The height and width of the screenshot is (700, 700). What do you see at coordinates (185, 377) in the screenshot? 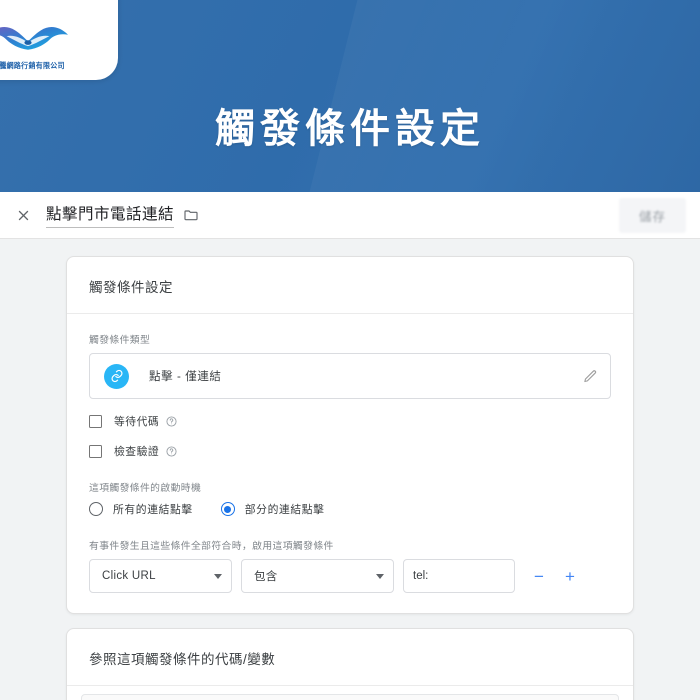
I see `trigger-type-value: 點擊 - 僅連結` at bounding box center [185, 377].